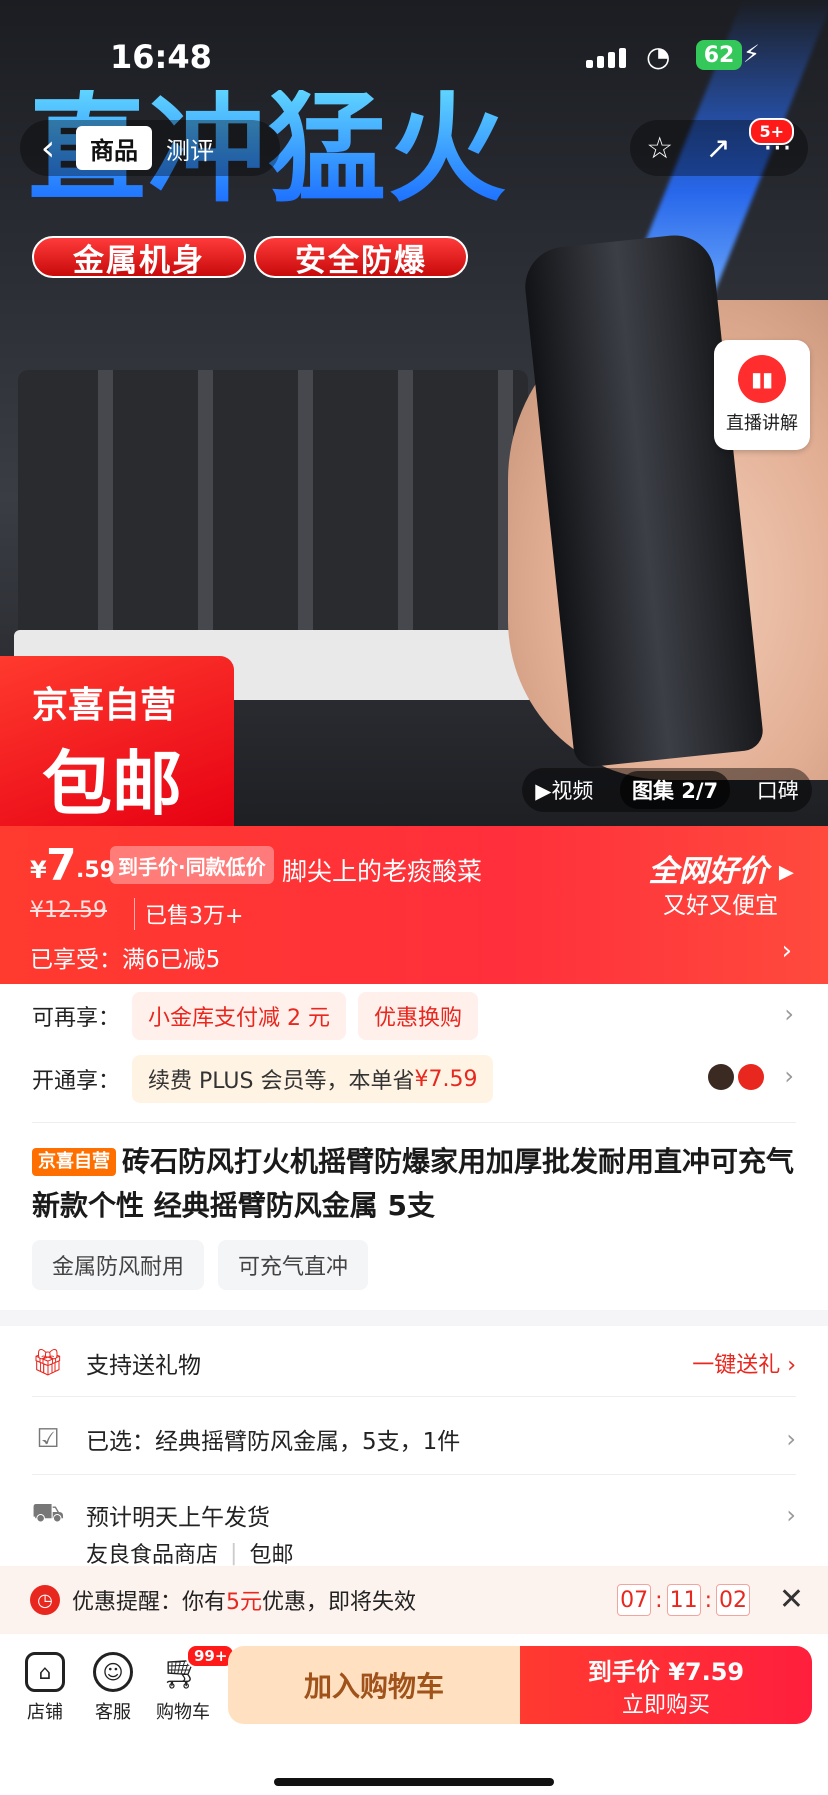 The image size is (828, 1795). What do you see at coordinates (152, 1555) in the screenshot?
I see `store-name: 友良食品商店` at bounding box center [152, 1555].